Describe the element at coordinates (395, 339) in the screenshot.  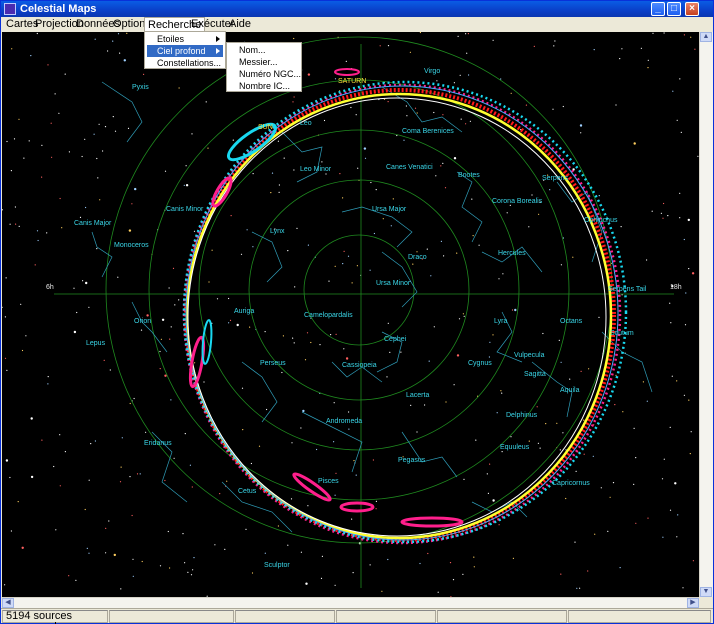
I see `constellation-label: Cephei` at that location.